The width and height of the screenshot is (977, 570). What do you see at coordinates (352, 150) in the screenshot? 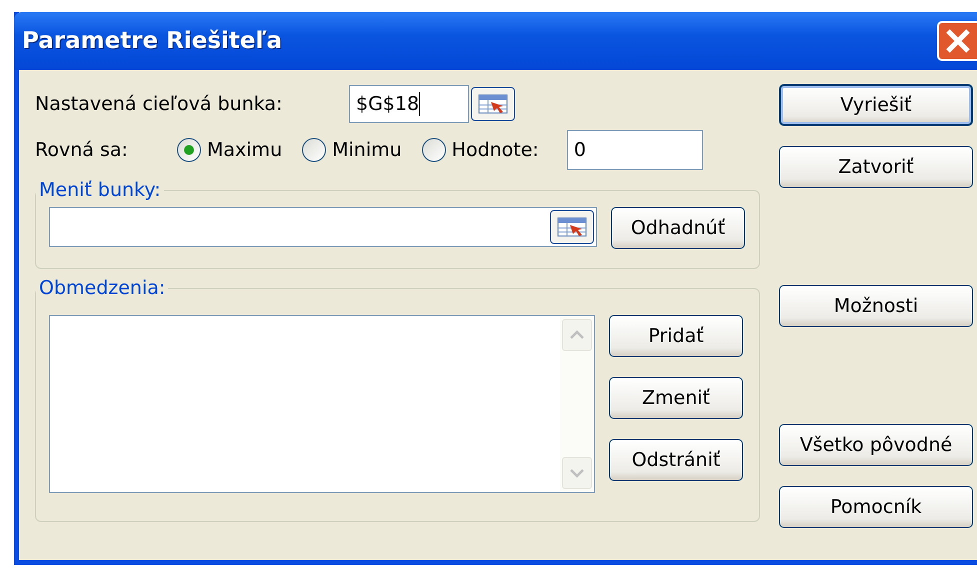
I see `radio-option: Minimu` at bounding box center [352, 150].